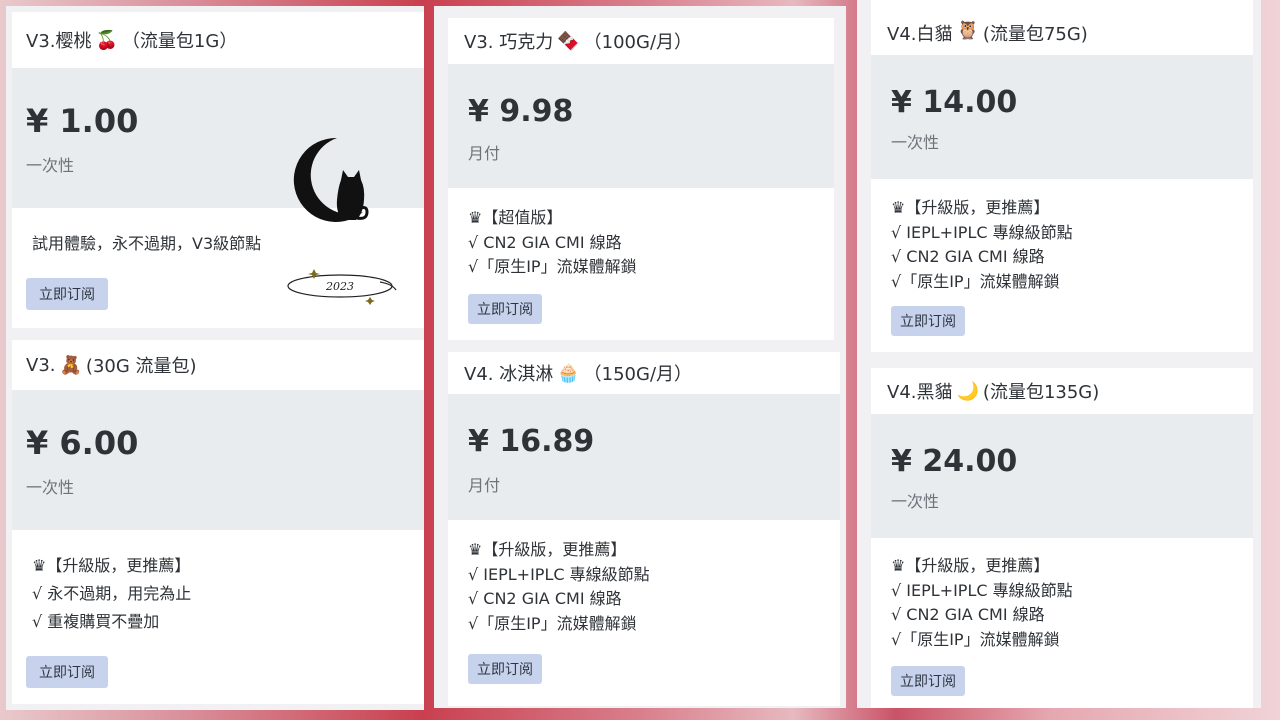  Describe the element at coordinates (987, 32) in the screenshot. I see `plan-title: V4.白貓 🦉 (流量包75G)` at that location.